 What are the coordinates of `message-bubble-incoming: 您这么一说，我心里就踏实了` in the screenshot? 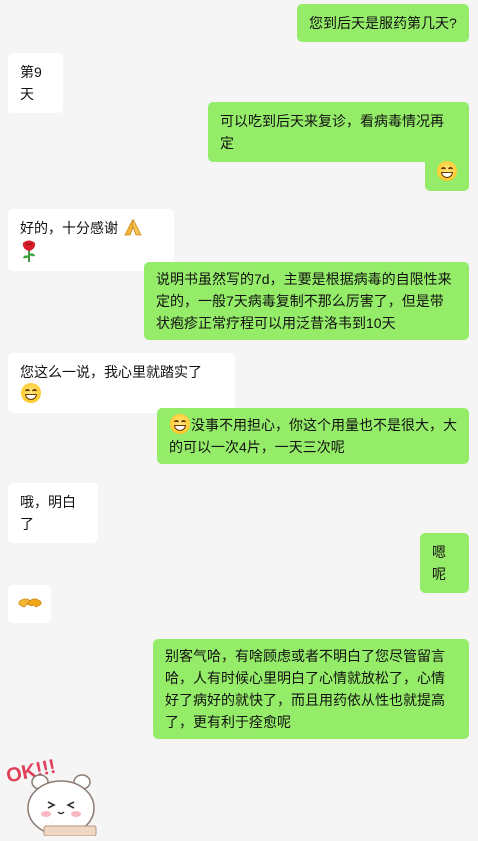 It's located at (121, 383).